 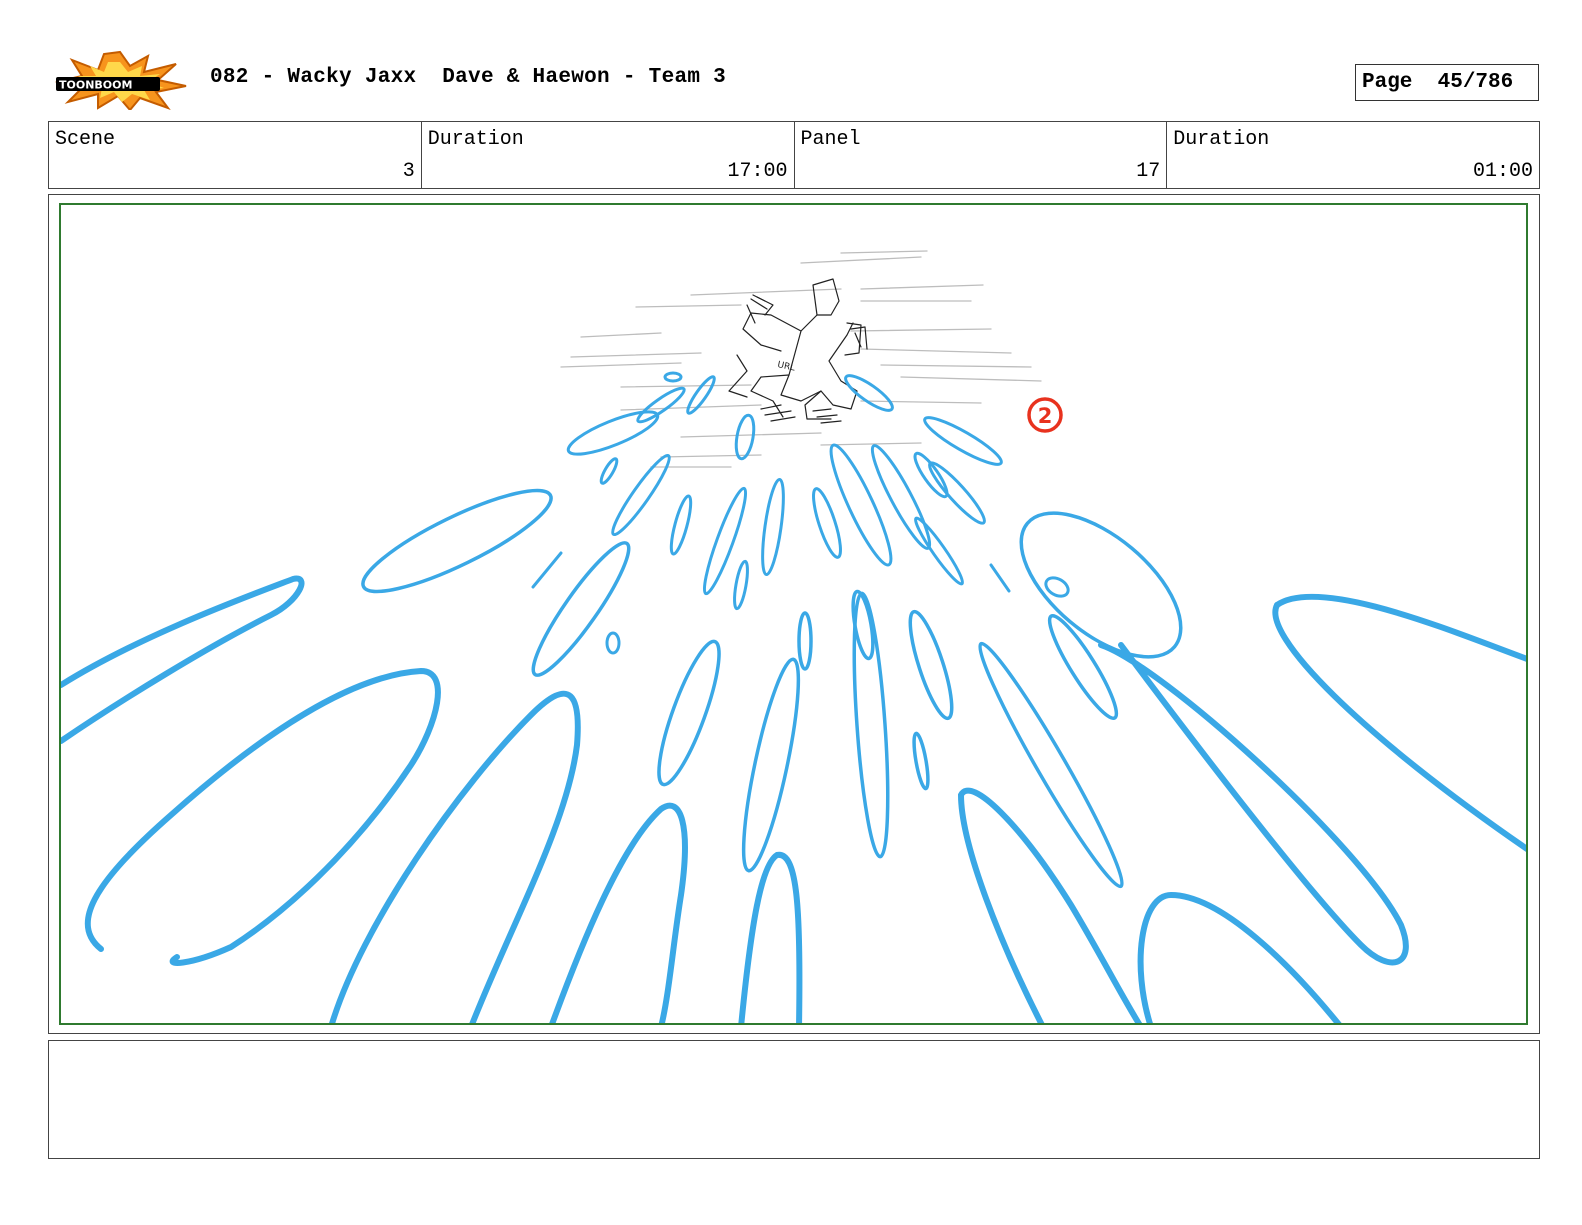 I want to click on scene-value: 3, so click(x=408, y=171).